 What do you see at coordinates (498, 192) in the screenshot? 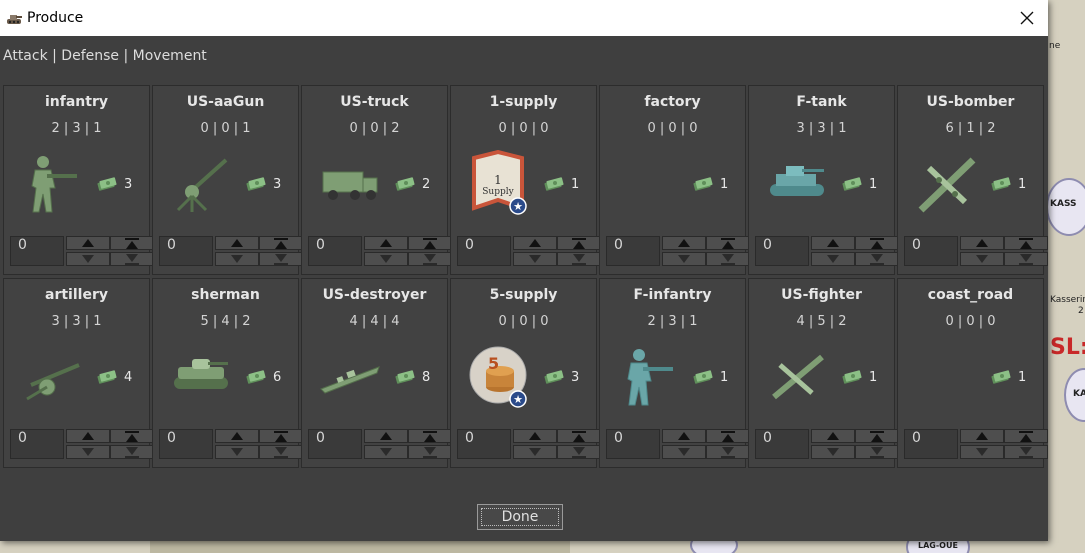
I see `svg-text: Supply` at bounding box center [498, 192].